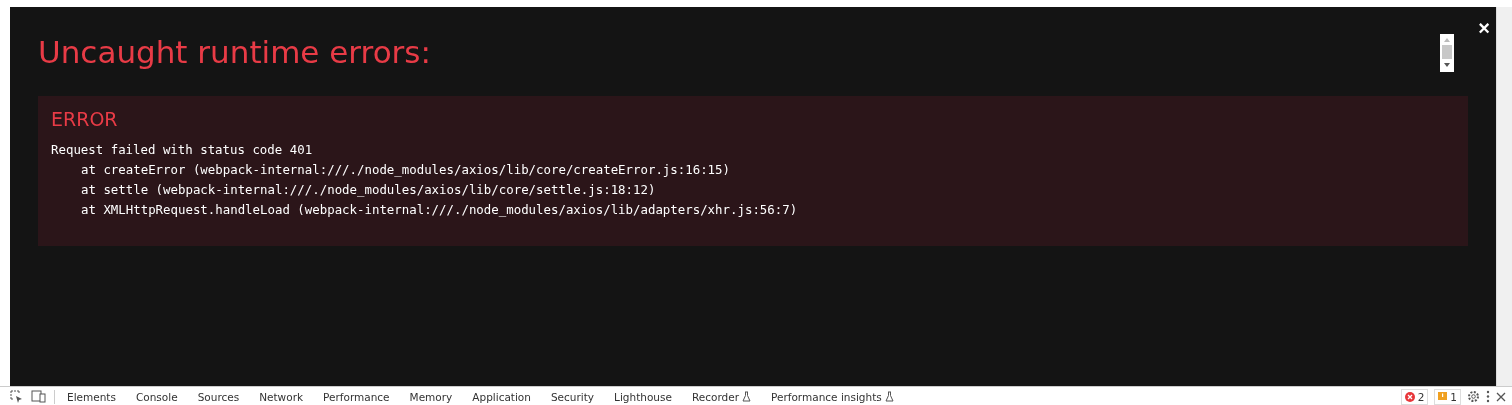 Image resolution: width=1512 pixels, height=405 pixels. Describe the element at coordinates (182, 150) in the screenshot. I see `error-message: Request failed with status code 401` at that location.